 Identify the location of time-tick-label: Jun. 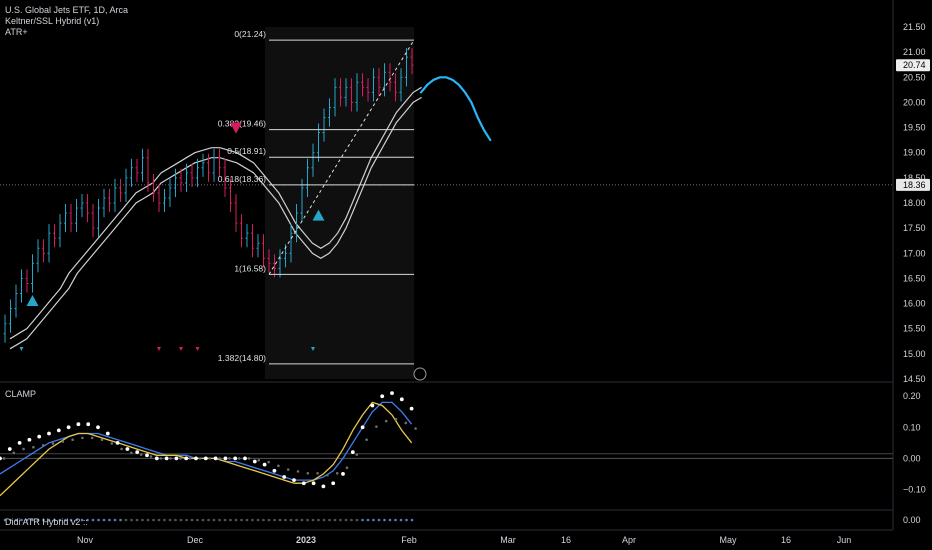
(844, 540).